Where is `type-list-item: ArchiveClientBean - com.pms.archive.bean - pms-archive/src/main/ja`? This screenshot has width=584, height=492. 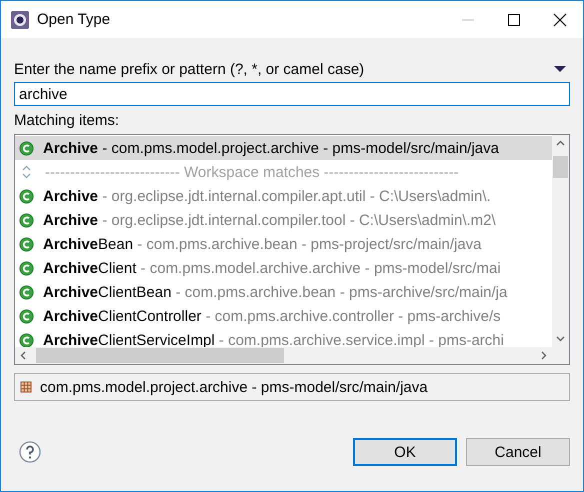 type-list-item: ArchiveClientBean - com.pms.archive.bean - pms-archive/src/main/ja is located at coordinates (283, 292).